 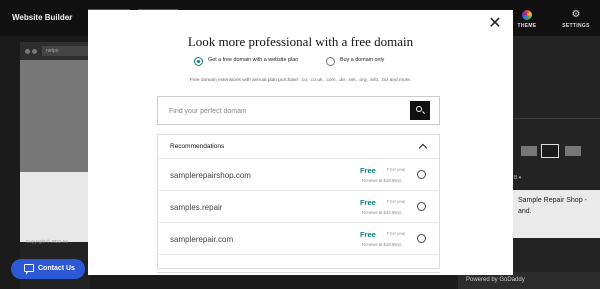 I want to click on search-icon, so click(x=419, y=109).